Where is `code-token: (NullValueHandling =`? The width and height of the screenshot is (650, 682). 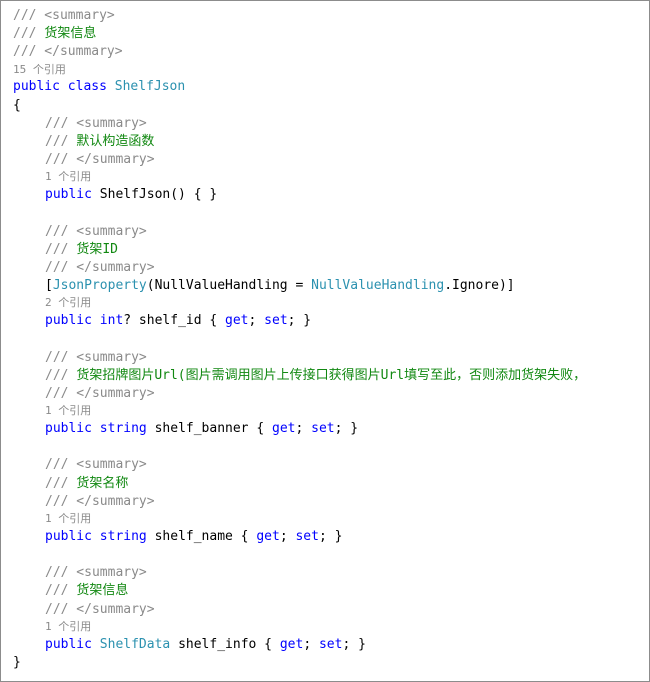
code-token: (NullValueHandling = is located at coordinates (229, 286).